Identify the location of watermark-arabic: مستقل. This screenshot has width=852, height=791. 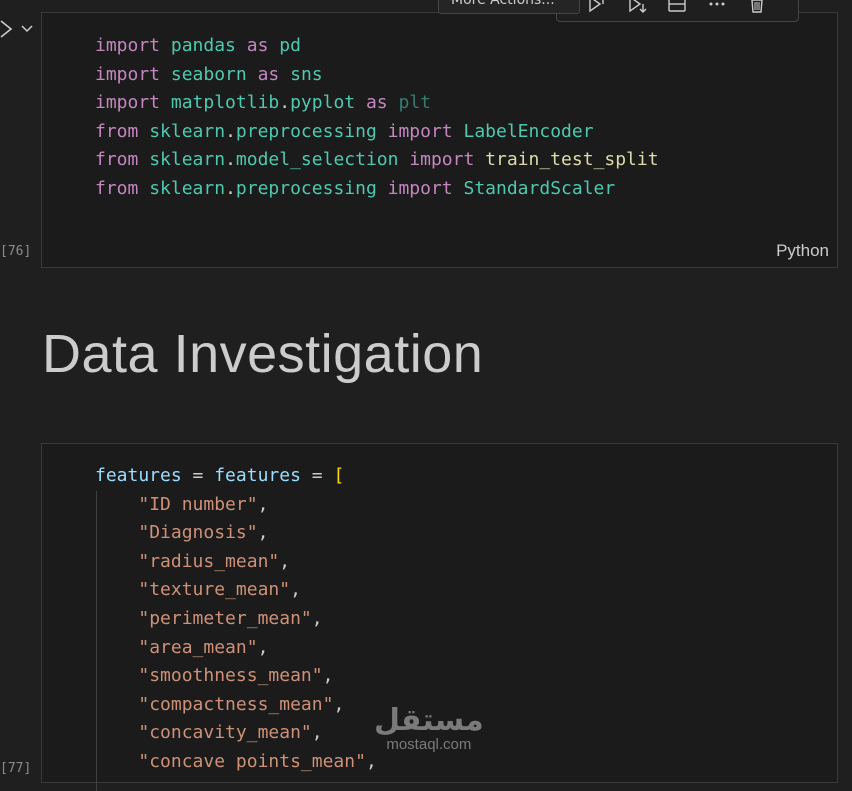
(429, 720).